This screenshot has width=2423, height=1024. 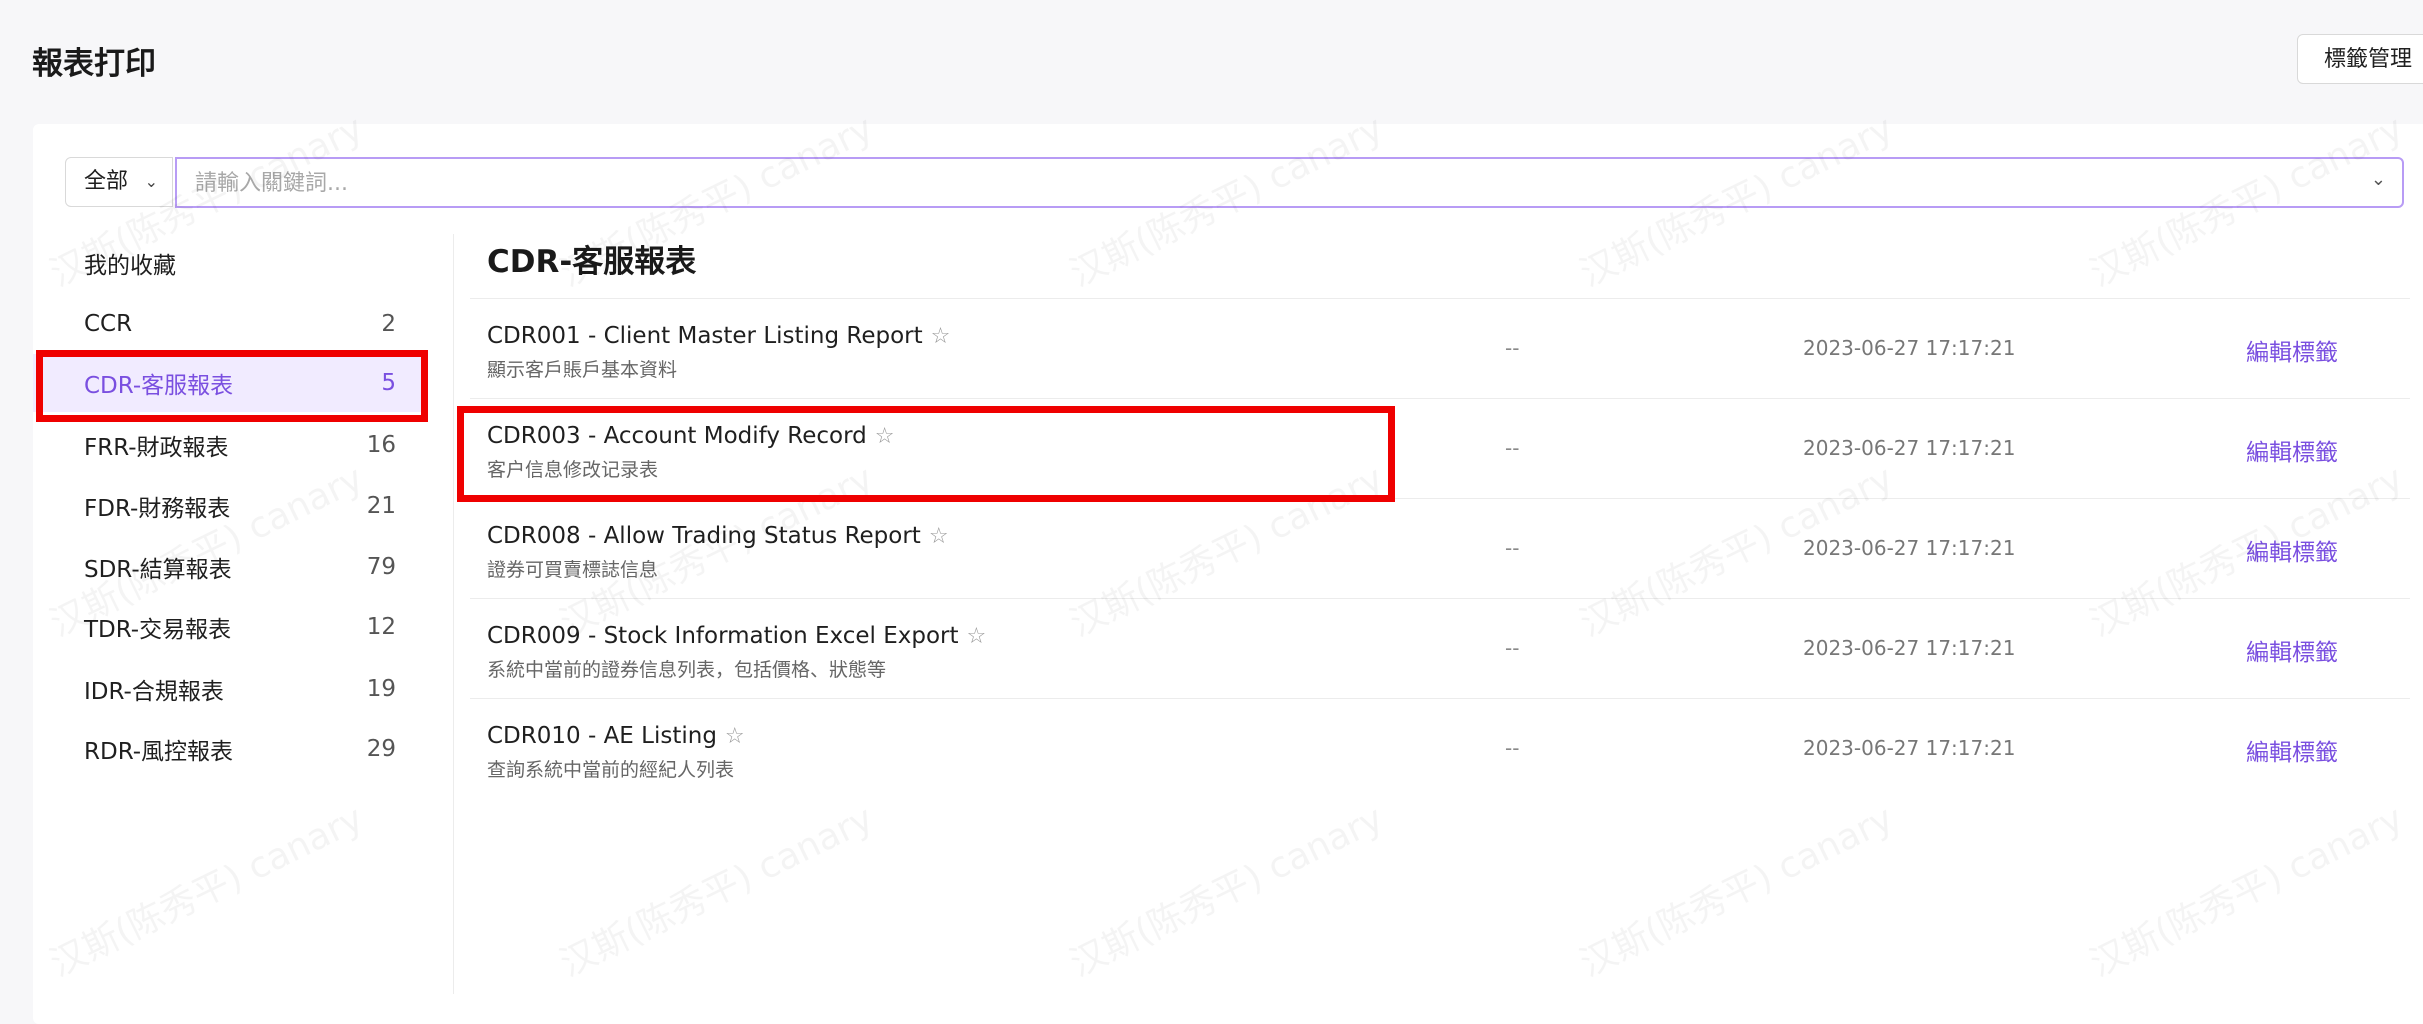 I want to click on search-box: ⌄, so click(x=1289, y=182).